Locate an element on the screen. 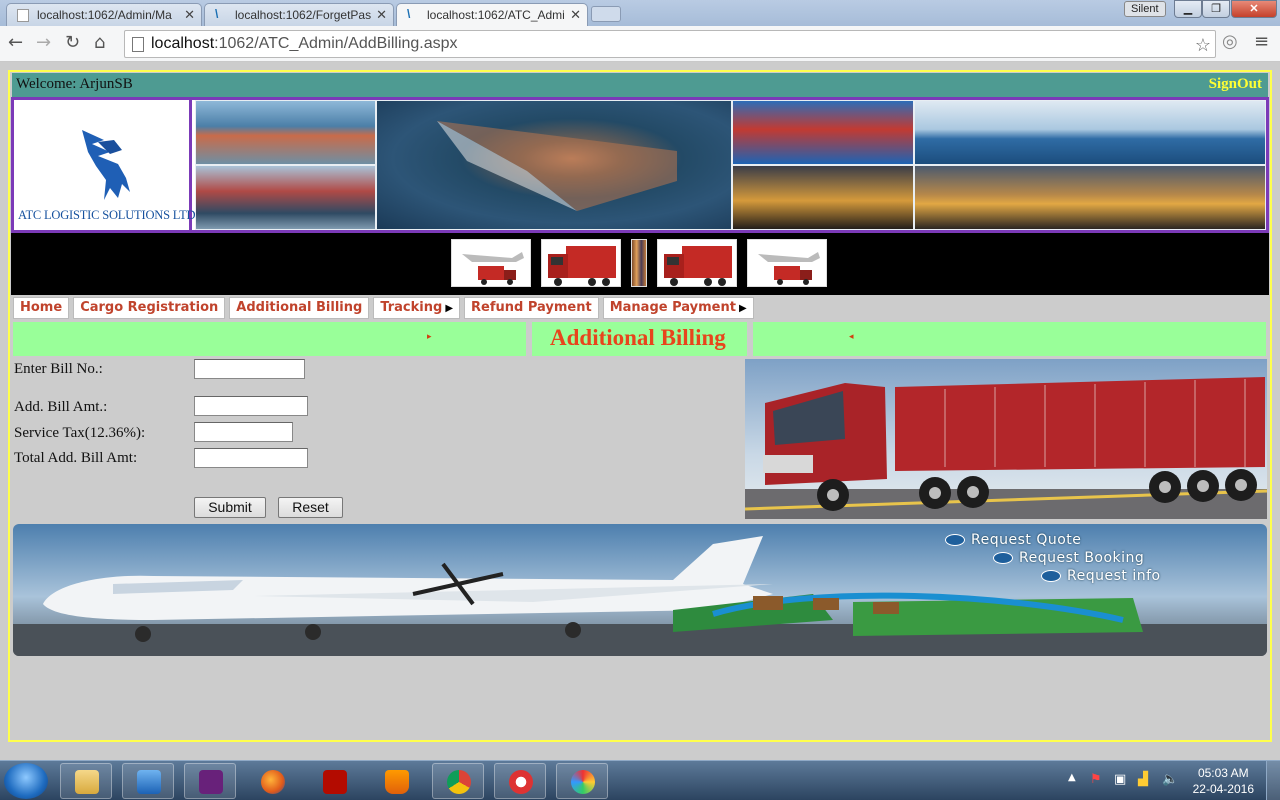  menu-refund-payment: Refund Payment is located at coordinates (531, 308).